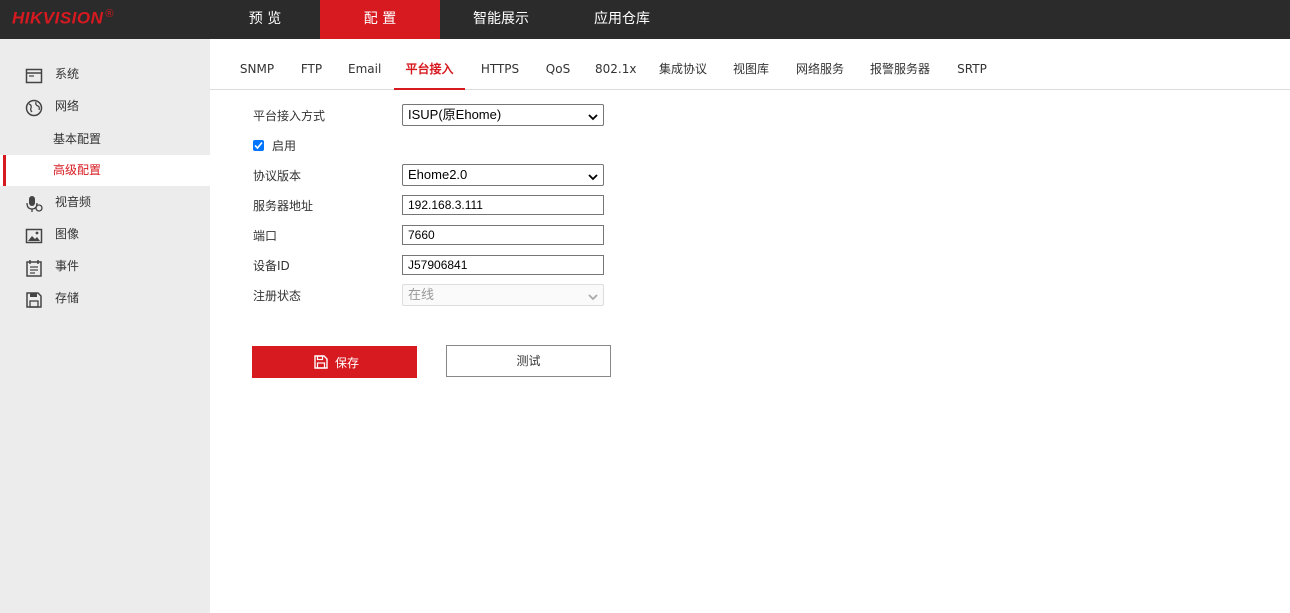 The height and width of the screenshot is (613, 1290). I want to click on globe-icon, so click(34, 107).